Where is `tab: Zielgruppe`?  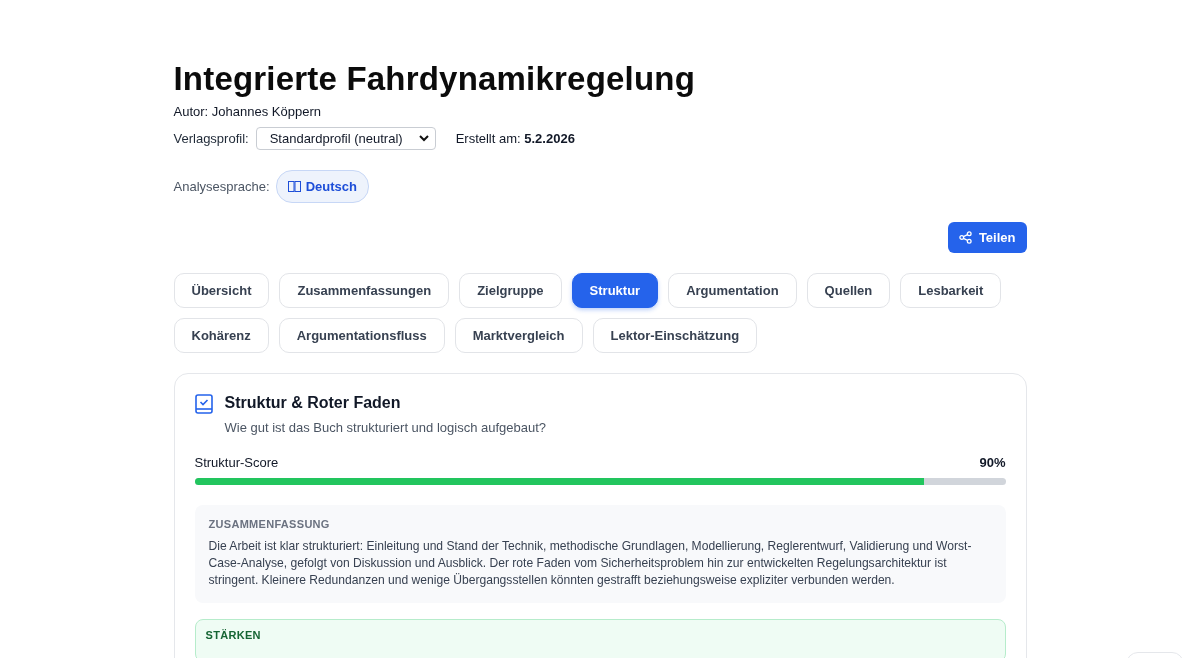
tab: Zielgruppe is located at coordinates (510, 290).